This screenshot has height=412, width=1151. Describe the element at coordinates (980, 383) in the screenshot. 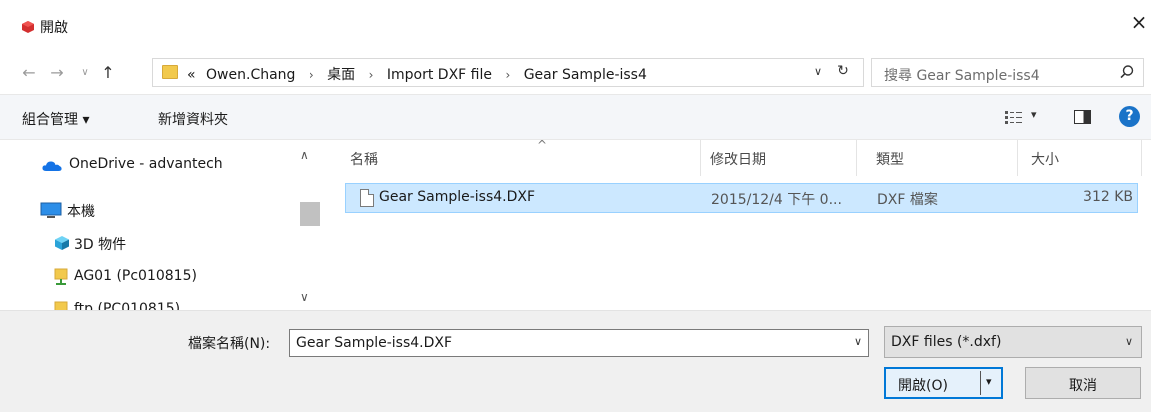

I see `split-divider` at that location.